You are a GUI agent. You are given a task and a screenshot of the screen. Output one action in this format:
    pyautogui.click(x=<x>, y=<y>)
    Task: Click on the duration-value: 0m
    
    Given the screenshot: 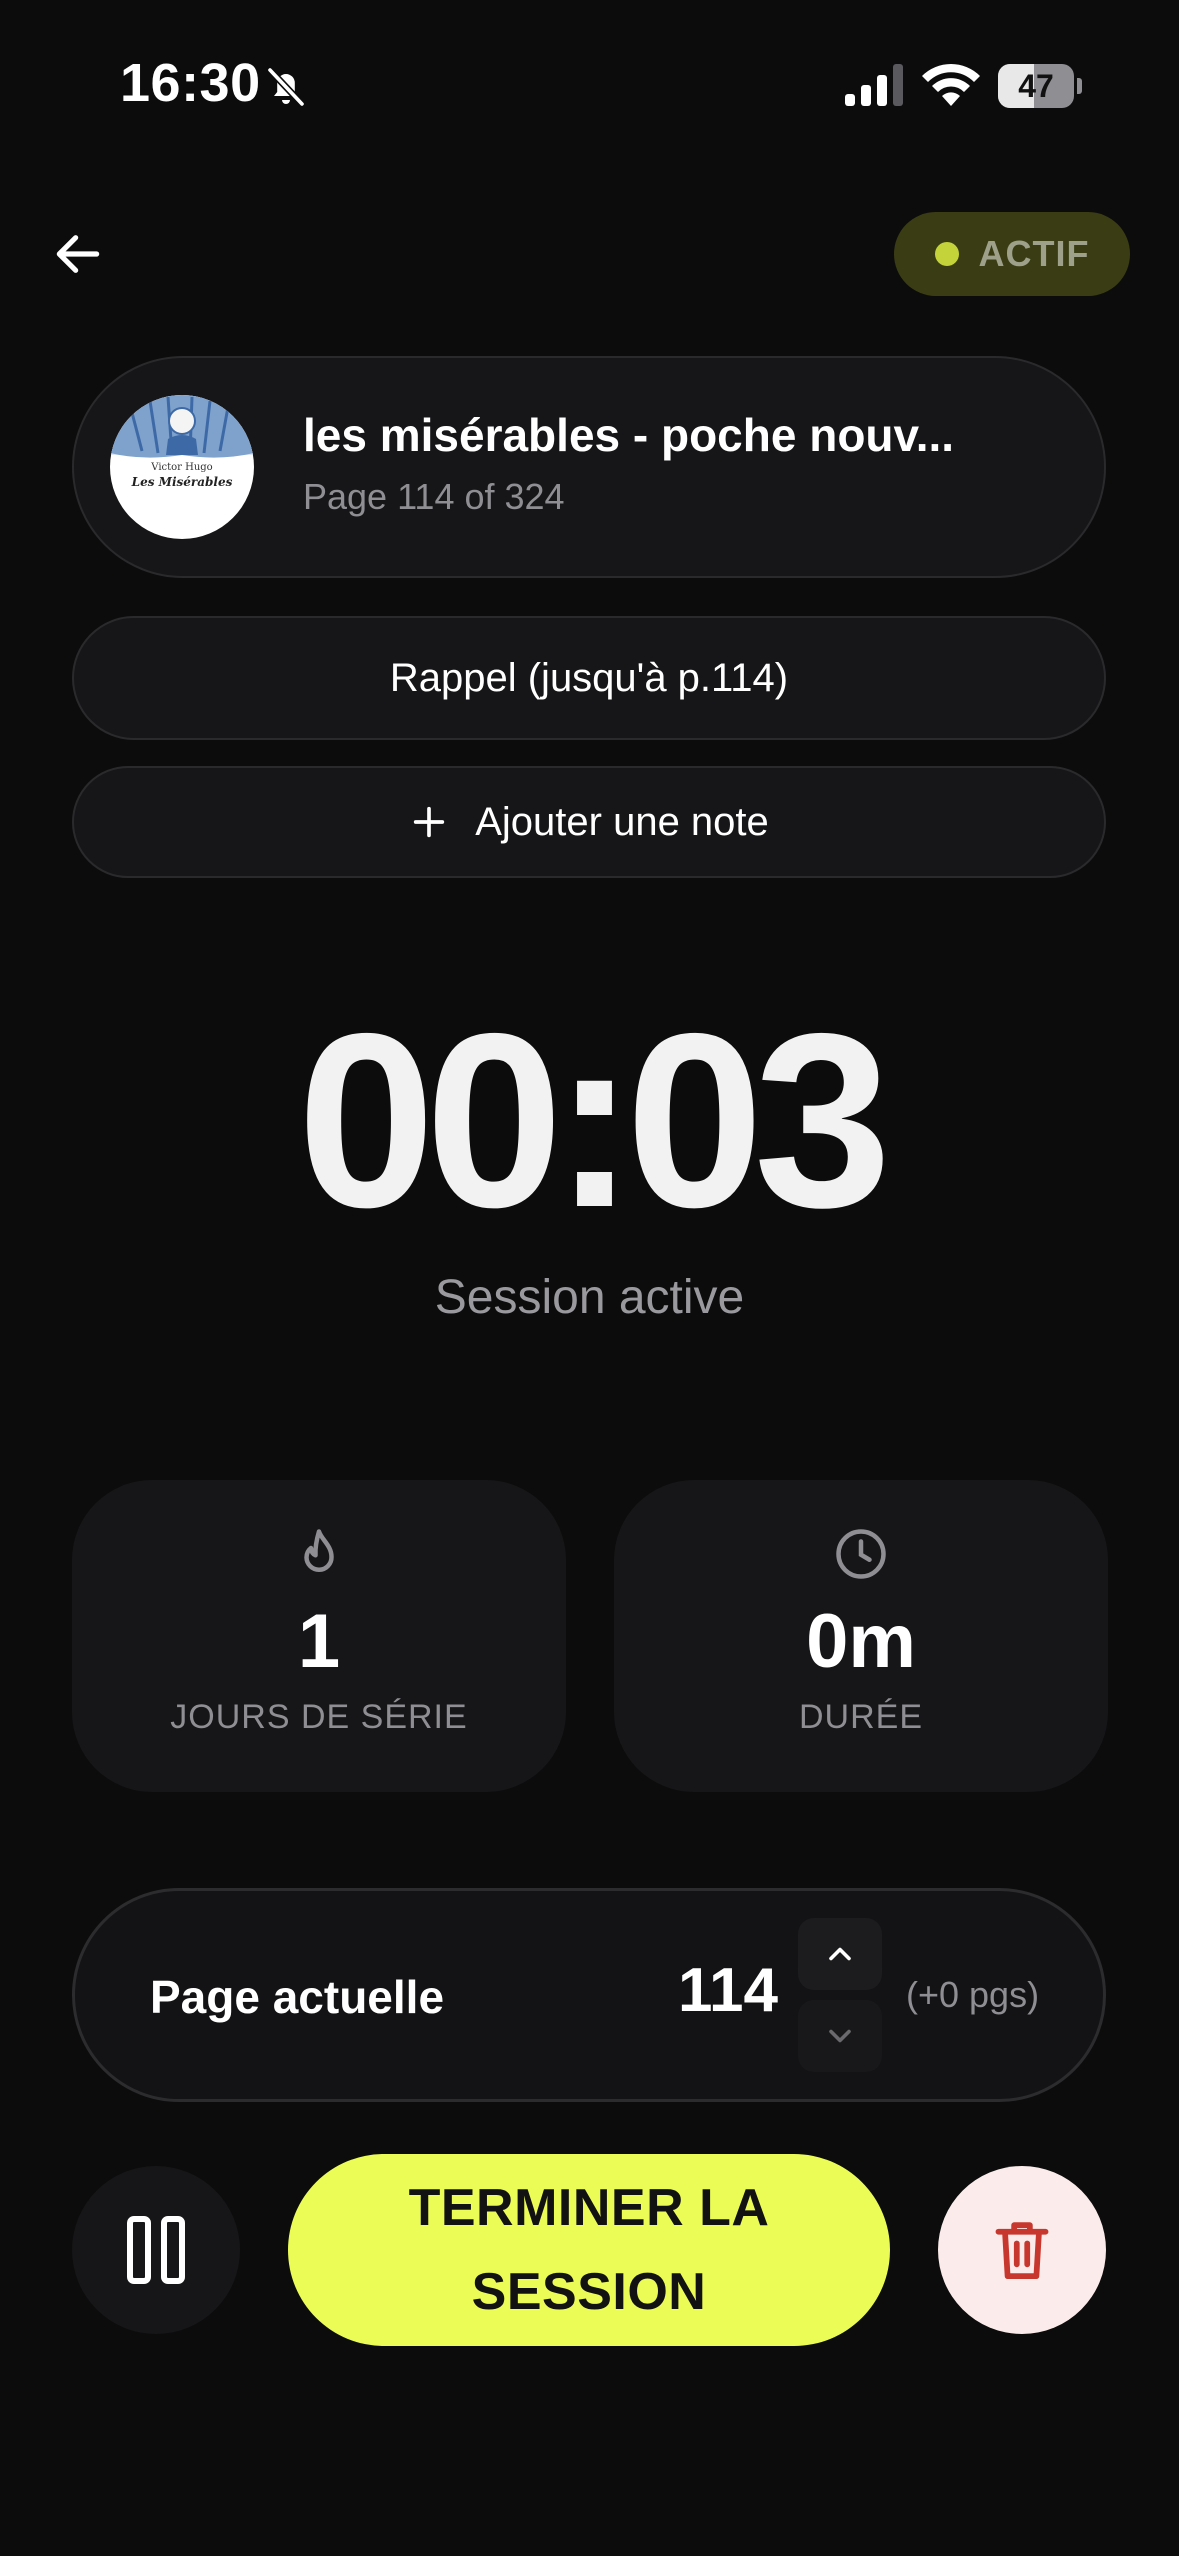 What is the action you would take?
    pyautogui.click(x=861, y=1641)
    